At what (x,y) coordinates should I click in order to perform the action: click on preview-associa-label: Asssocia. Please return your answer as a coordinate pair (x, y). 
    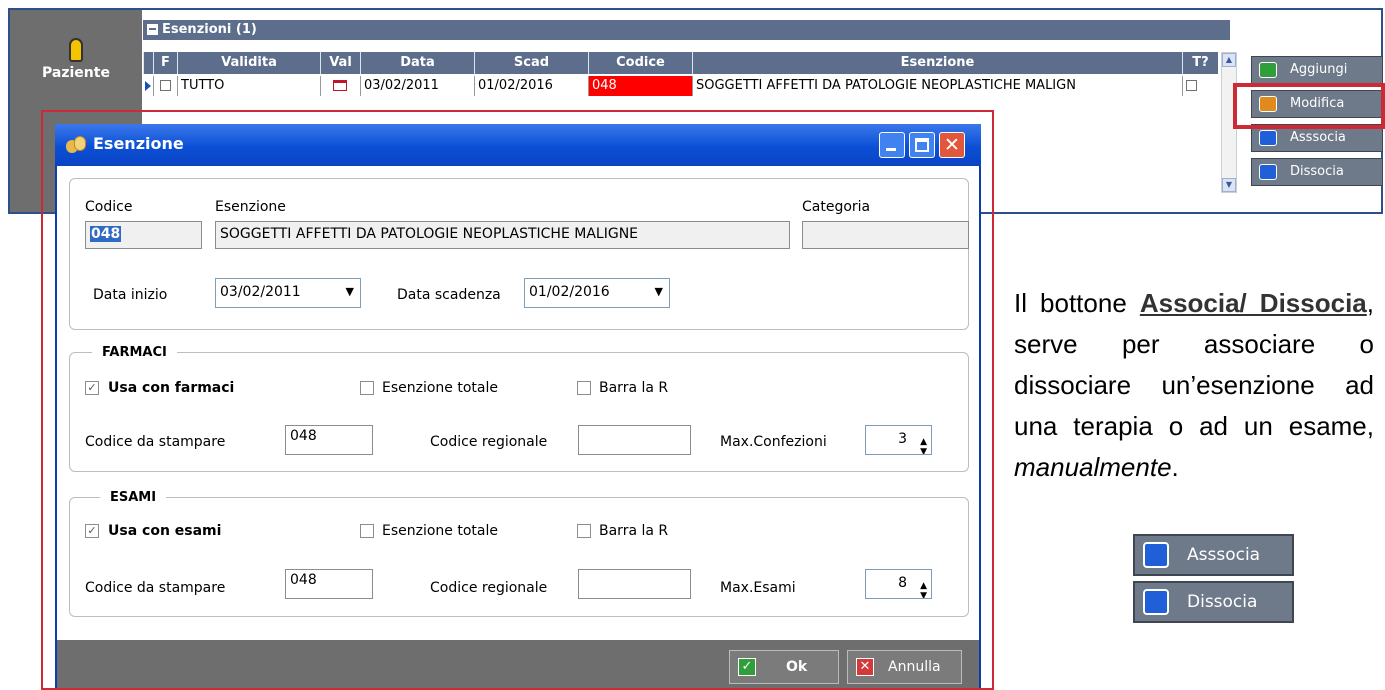
    Looking at the image, I should click on (1224, 555).